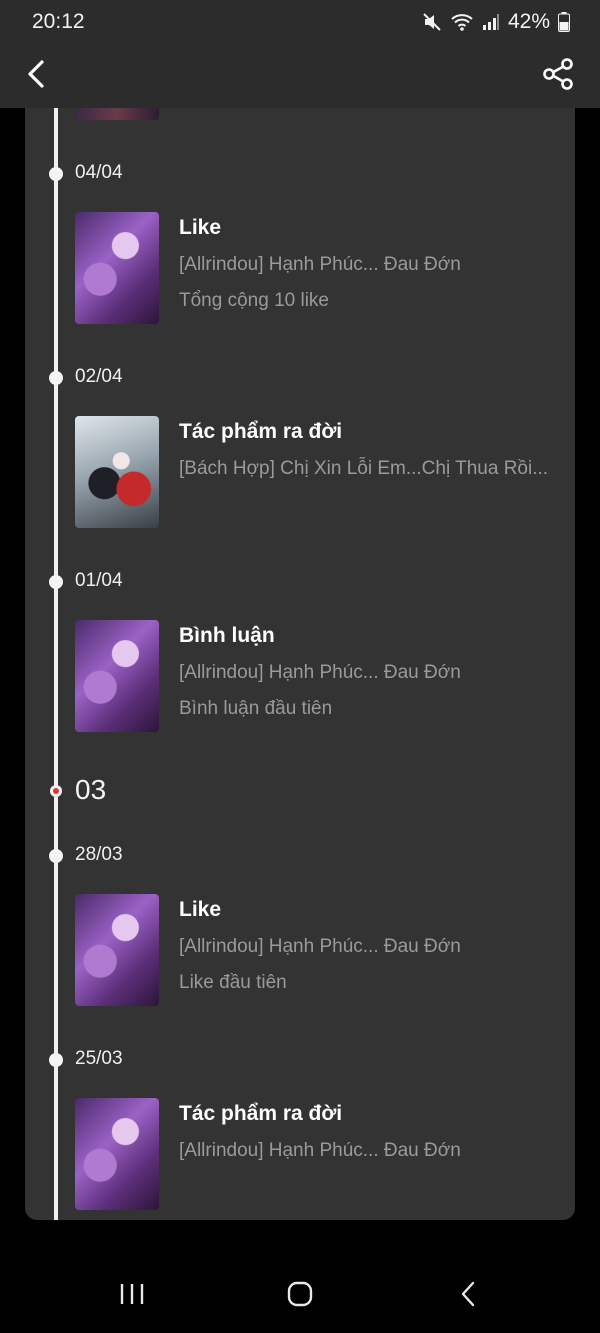 The width and height of the screenshot is (600, 1333). I want to click on mute-icon, so click(432, 22).